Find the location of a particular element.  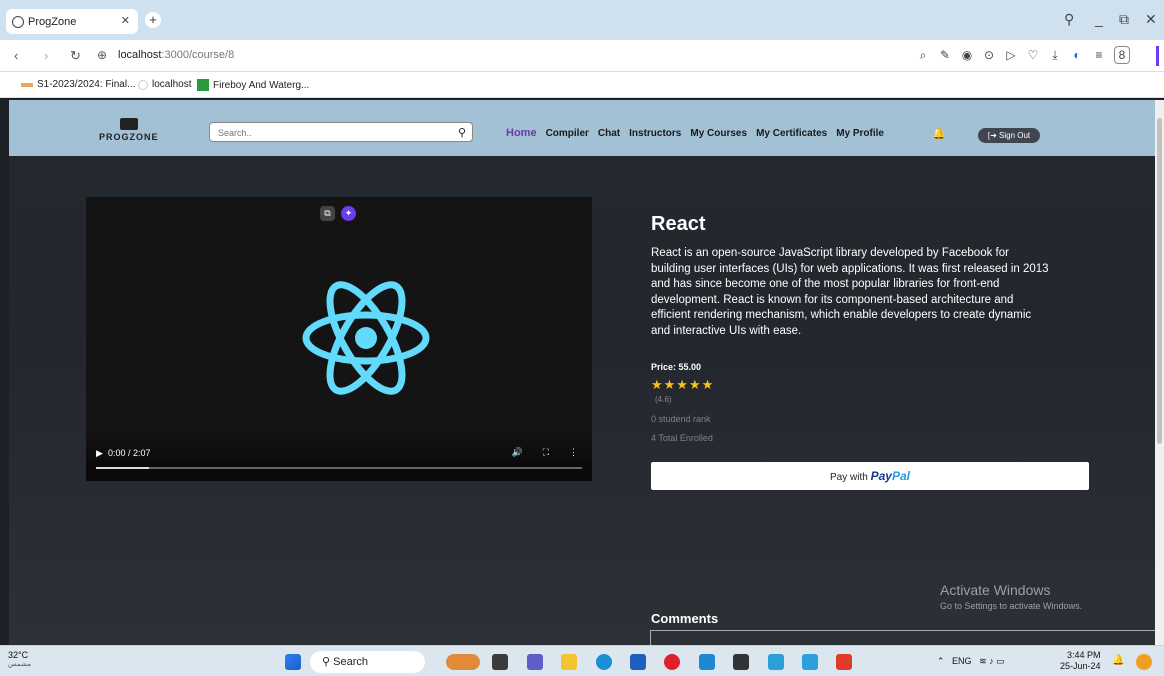

rating-stars: ★★★★★ is located at coordinates (683, 384).